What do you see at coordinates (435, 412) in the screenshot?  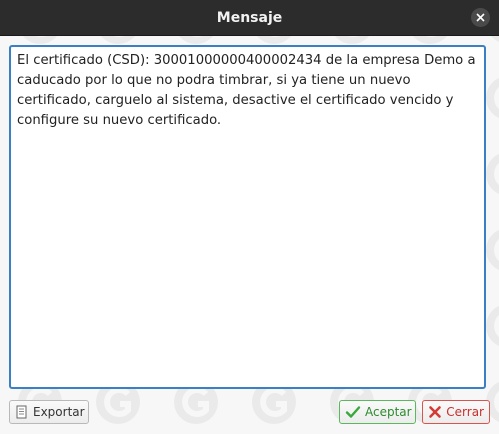 I see `x-icon` at bounding box center [435, 412].